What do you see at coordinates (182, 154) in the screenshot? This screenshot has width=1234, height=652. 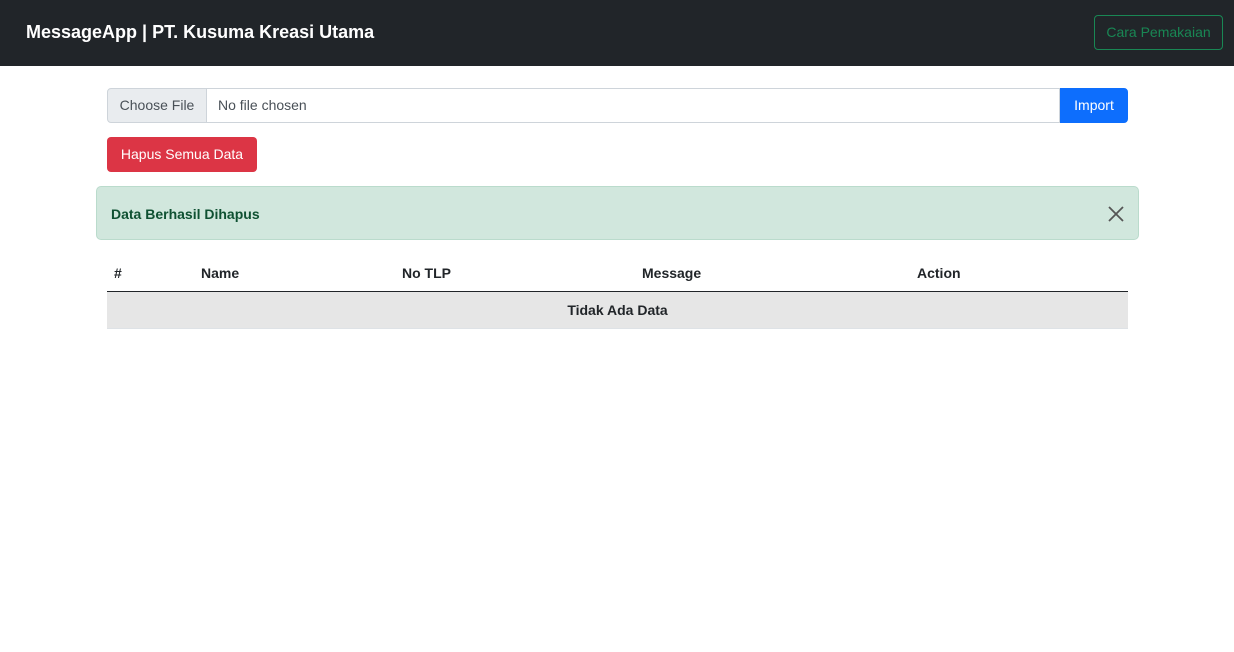 I see `delete-all-button: Hapus Semua Data` at bounding box center [182, 154].